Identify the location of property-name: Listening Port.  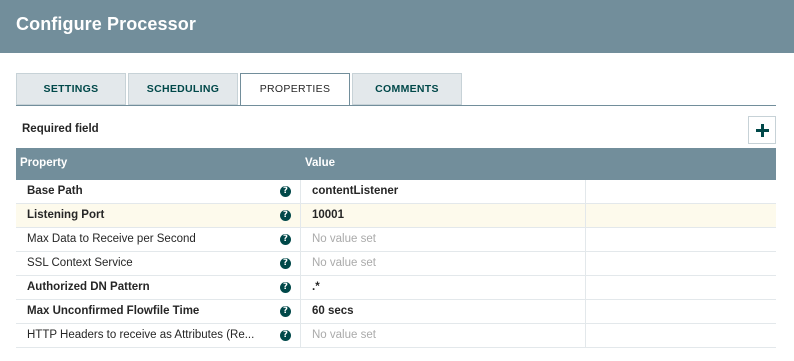
(66, 215).